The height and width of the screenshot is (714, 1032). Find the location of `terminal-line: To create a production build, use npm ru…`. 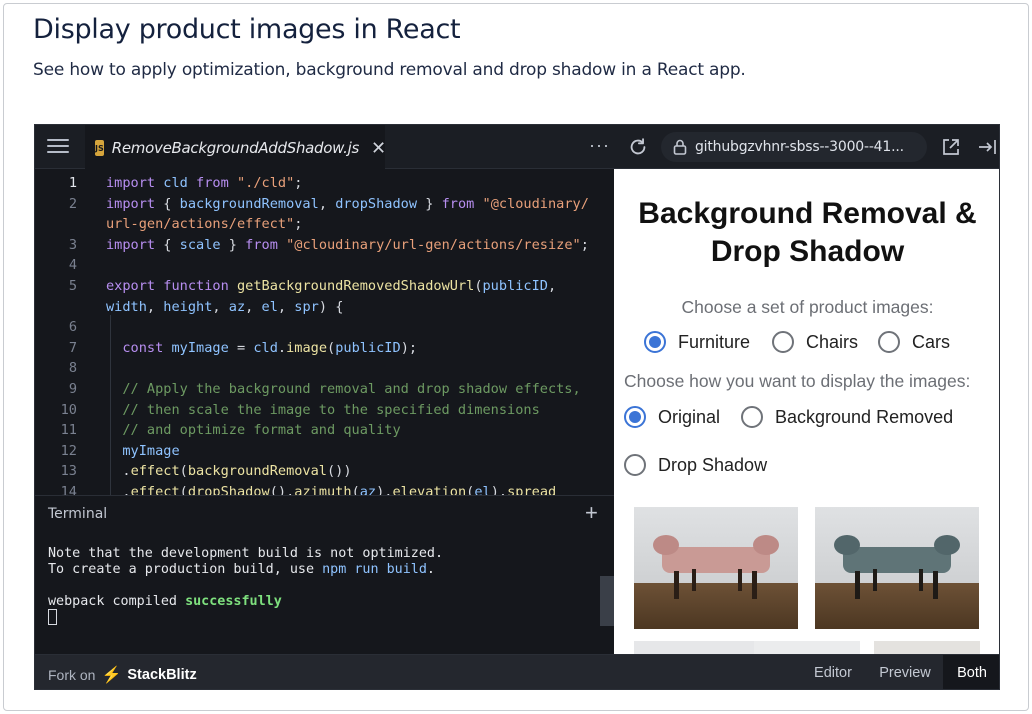

terminal-line: To create a production build, use npm ru… is located at coordinates (241, 569).